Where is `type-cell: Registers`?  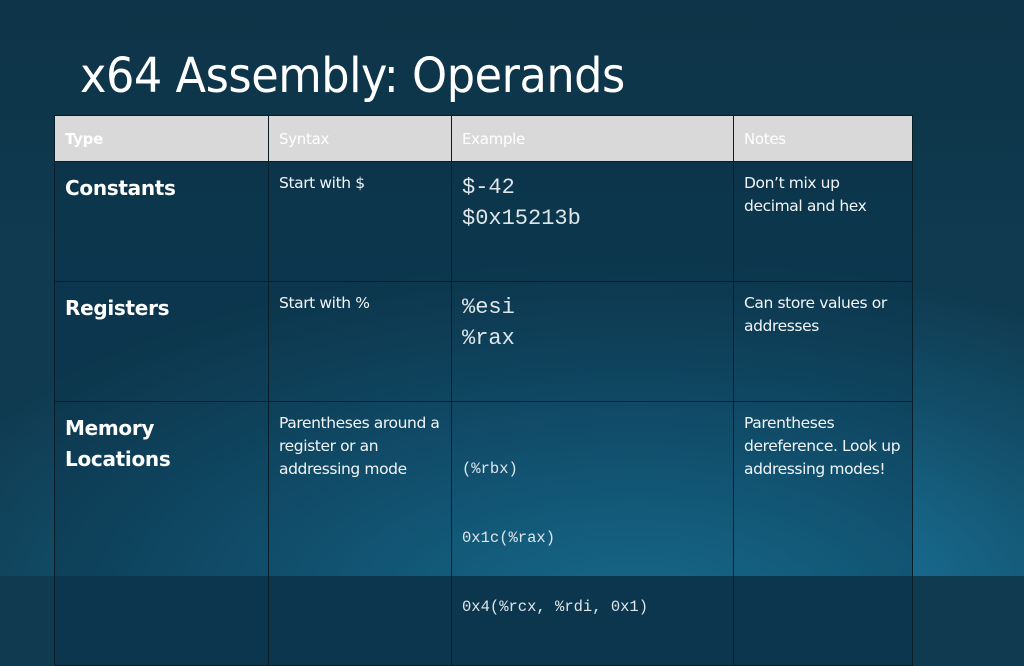 type-cell: Registers is located at coordinates (161, 341).